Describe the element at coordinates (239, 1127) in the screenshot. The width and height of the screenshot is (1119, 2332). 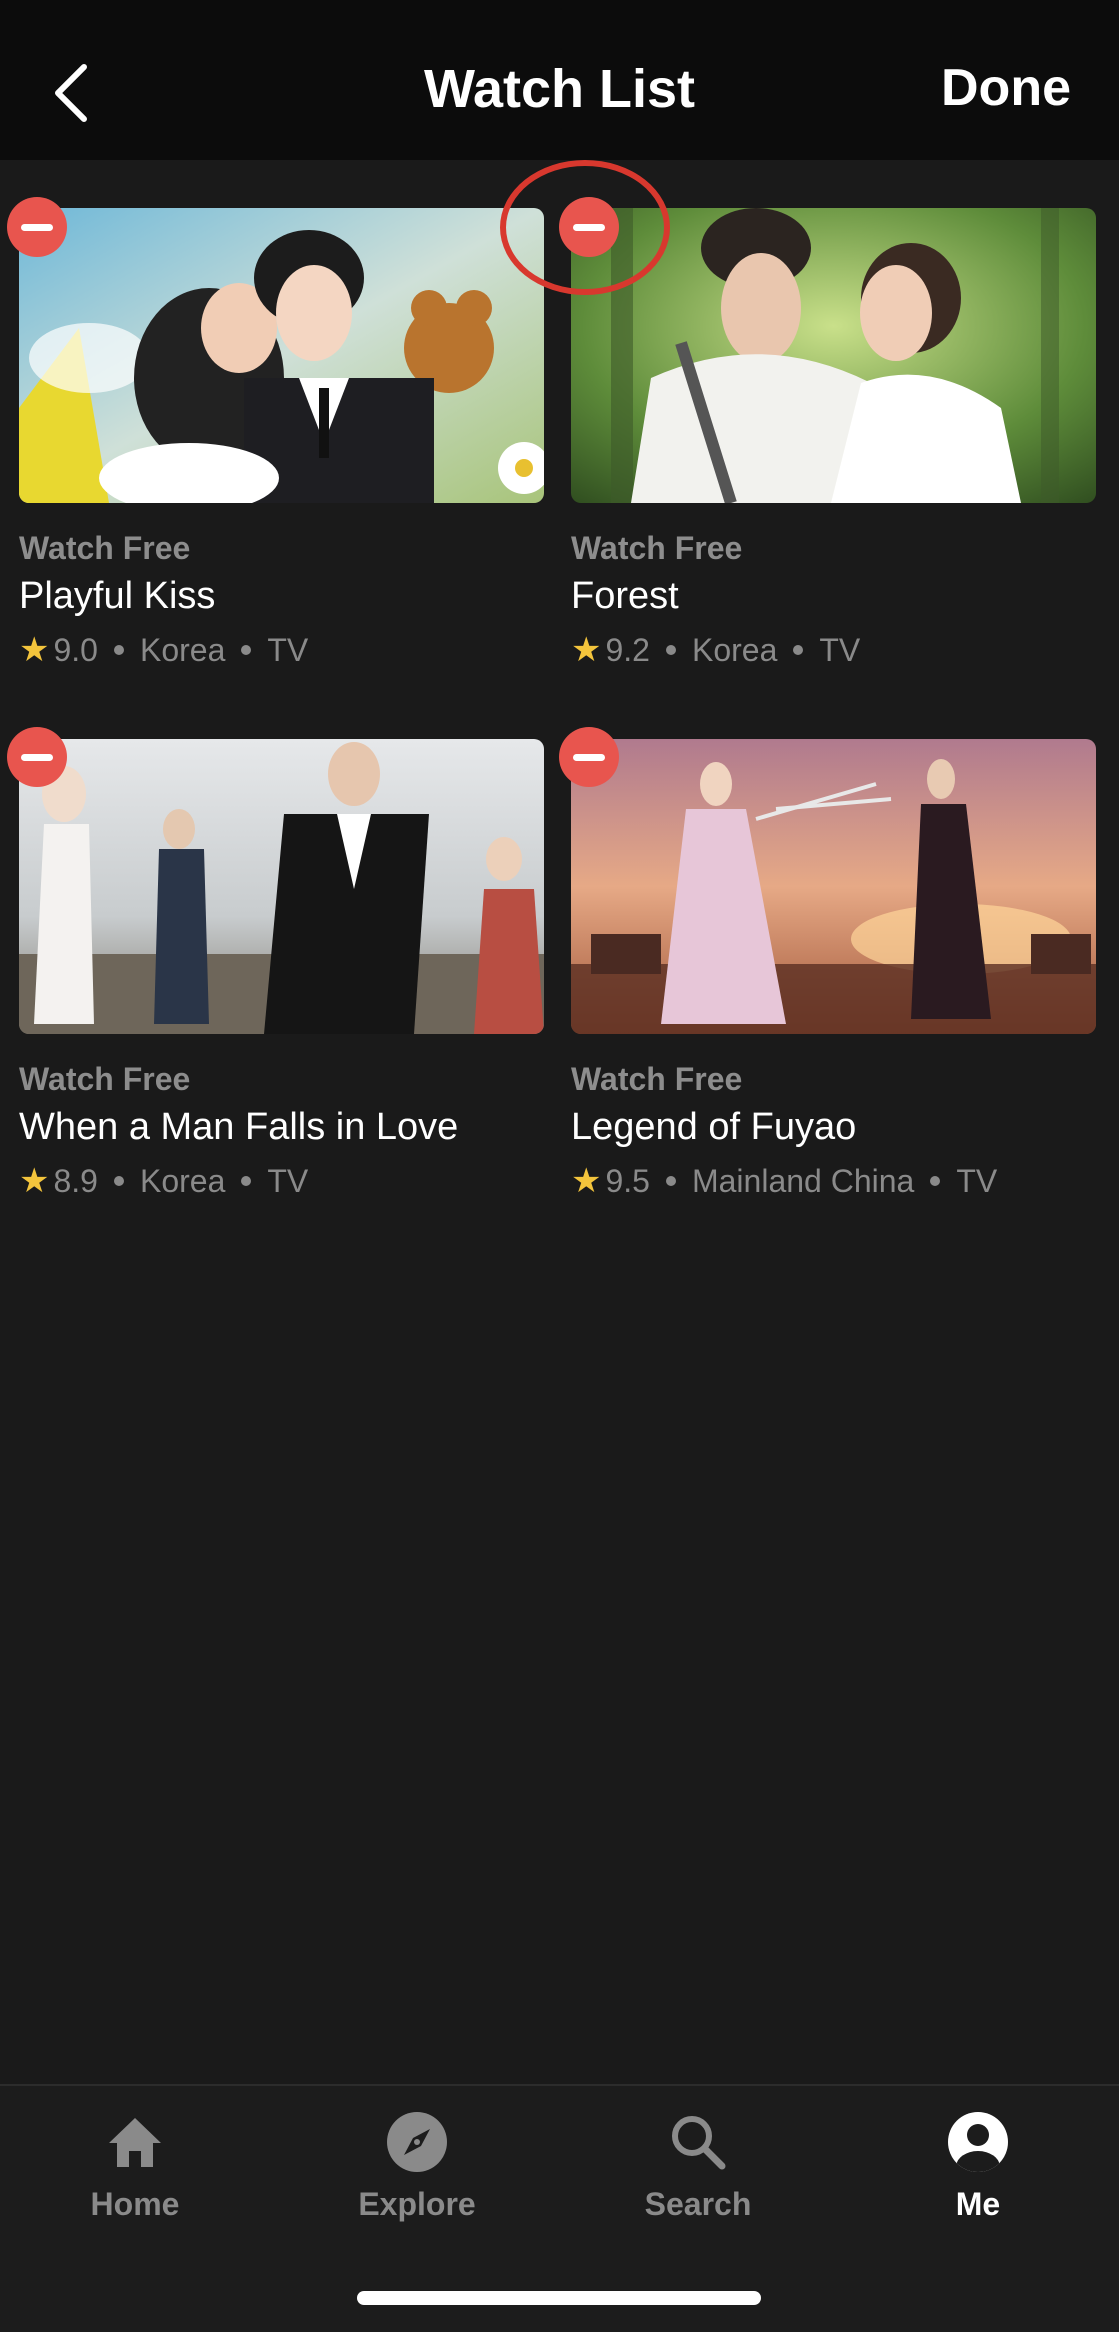
I see `item-title: When a Man Falls in Love` at that location.